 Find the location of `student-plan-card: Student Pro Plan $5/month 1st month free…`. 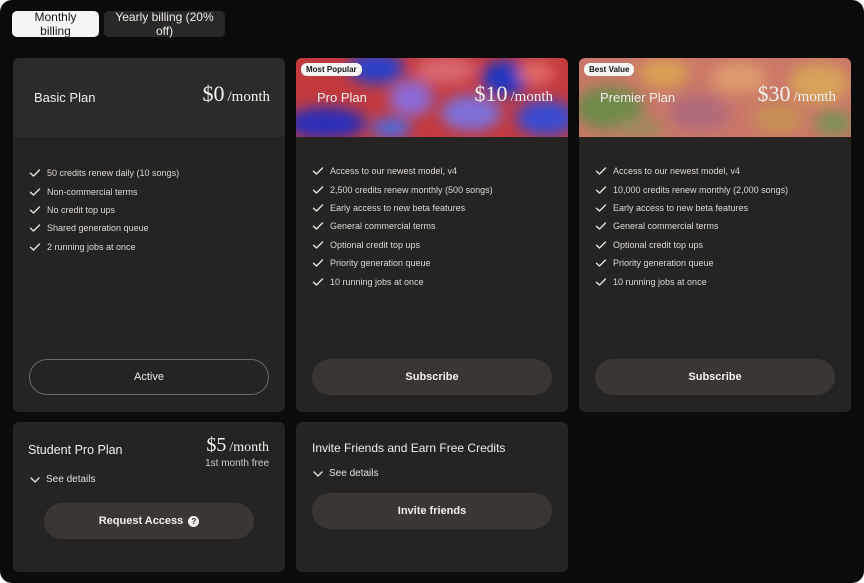

student-plan-card: Student Pro Plan $5/month 1st month free… is located at coordinates (149, 497).